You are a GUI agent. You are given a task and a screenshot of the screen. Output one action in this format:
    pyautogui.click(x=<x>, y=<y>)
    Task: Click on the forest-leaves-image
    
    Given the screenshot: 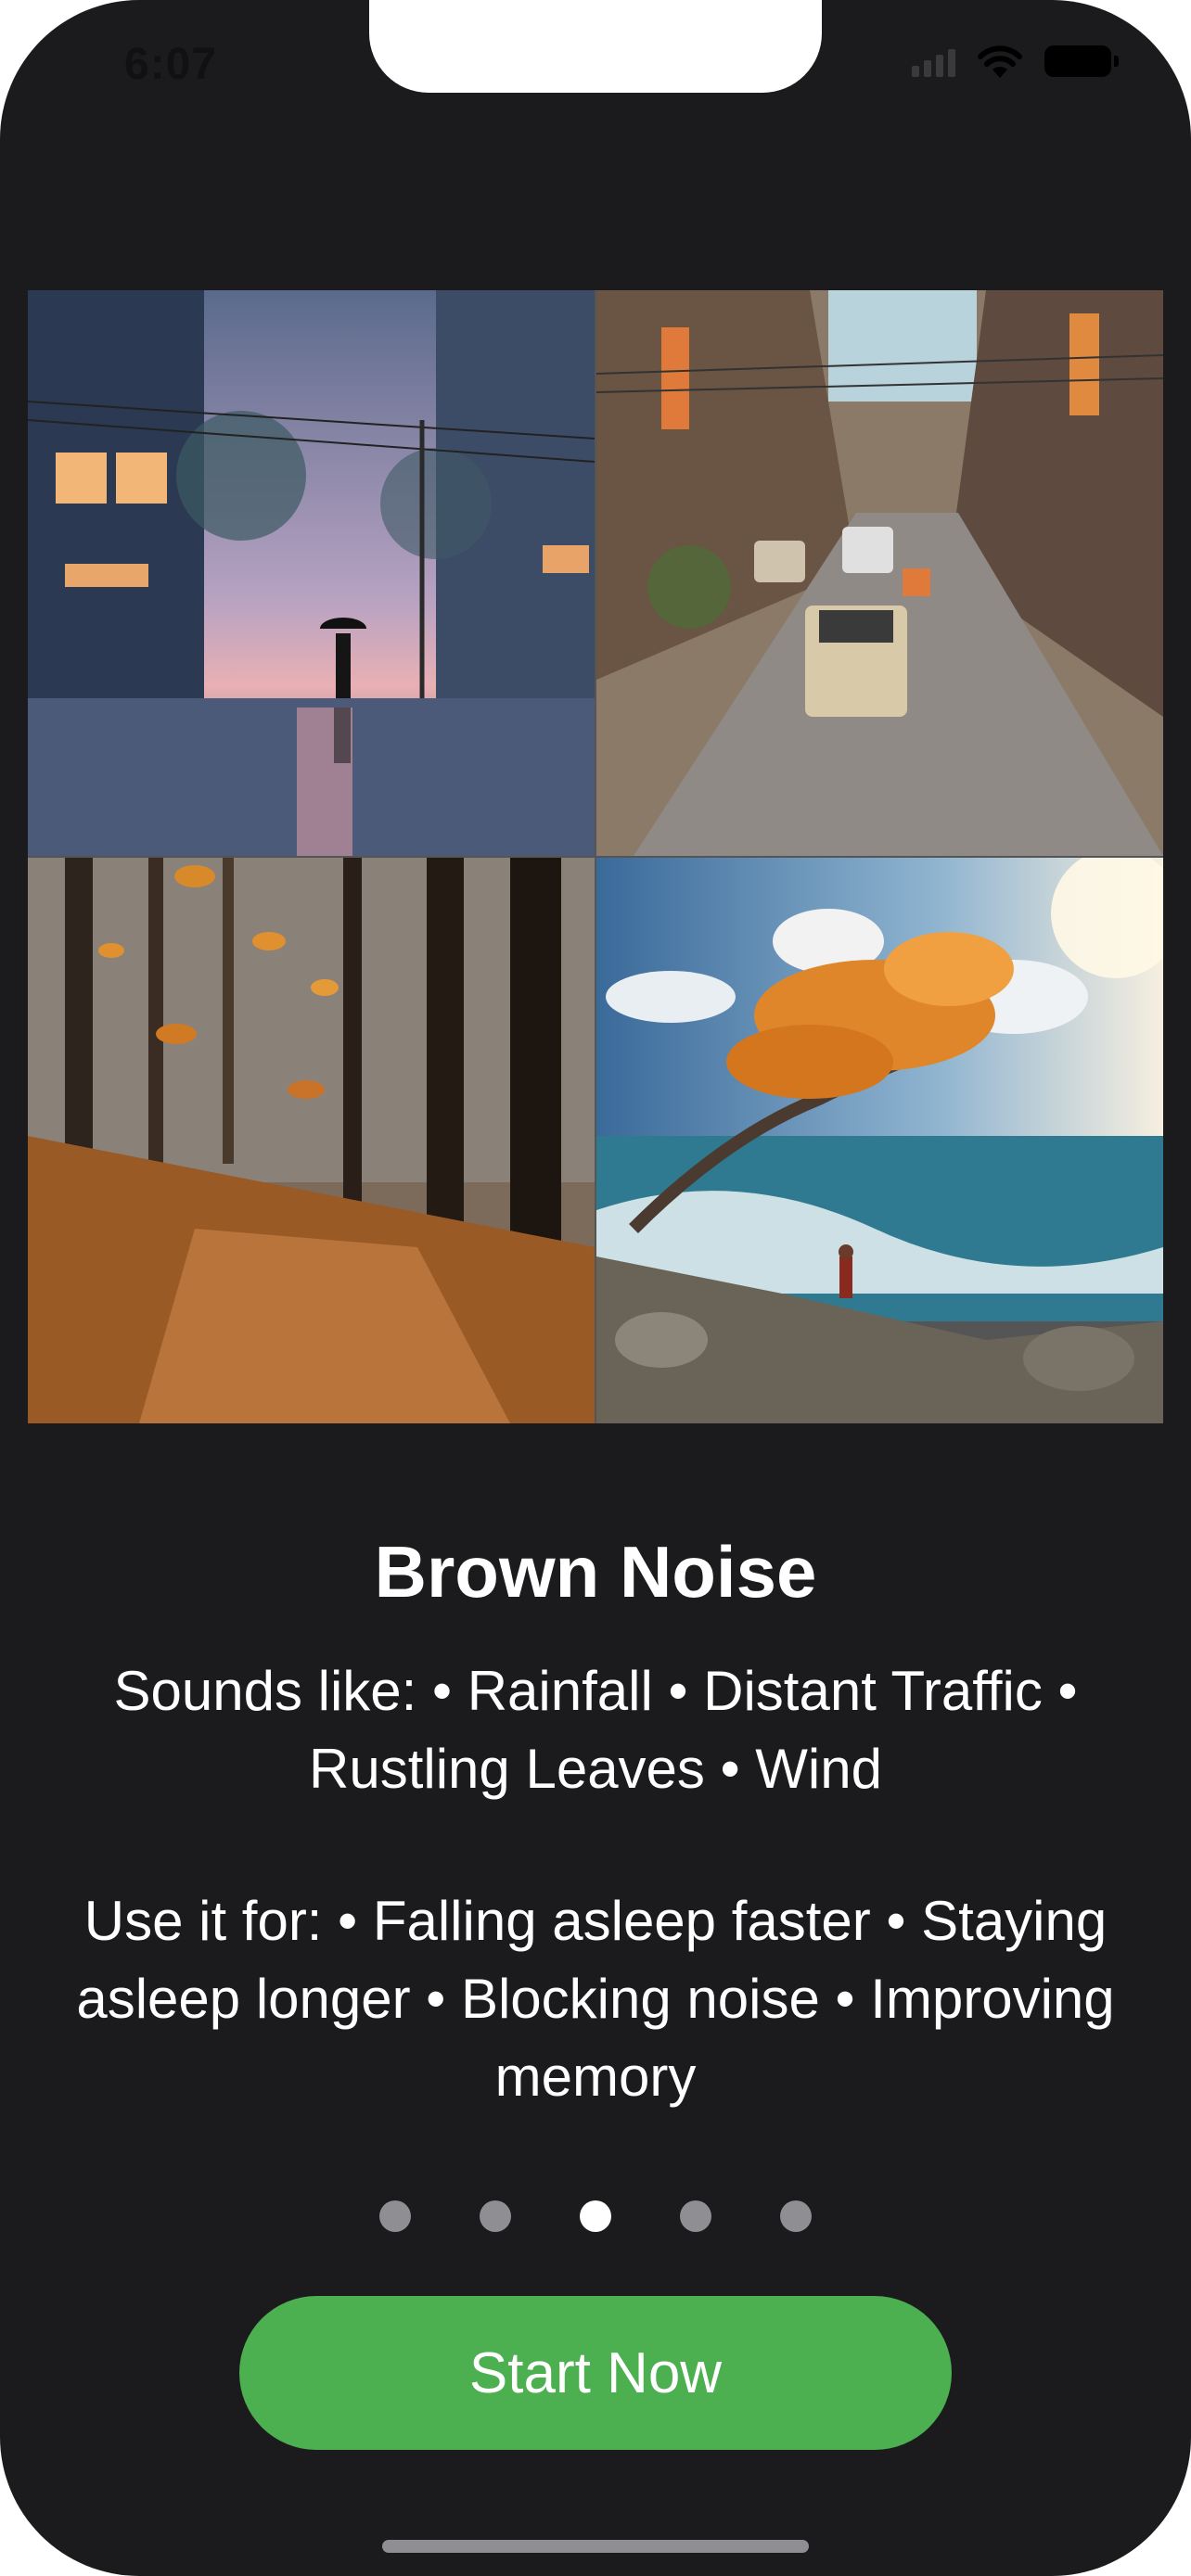 What is the action you would take?
    pyautogui.click(x=311, y=1140)
    